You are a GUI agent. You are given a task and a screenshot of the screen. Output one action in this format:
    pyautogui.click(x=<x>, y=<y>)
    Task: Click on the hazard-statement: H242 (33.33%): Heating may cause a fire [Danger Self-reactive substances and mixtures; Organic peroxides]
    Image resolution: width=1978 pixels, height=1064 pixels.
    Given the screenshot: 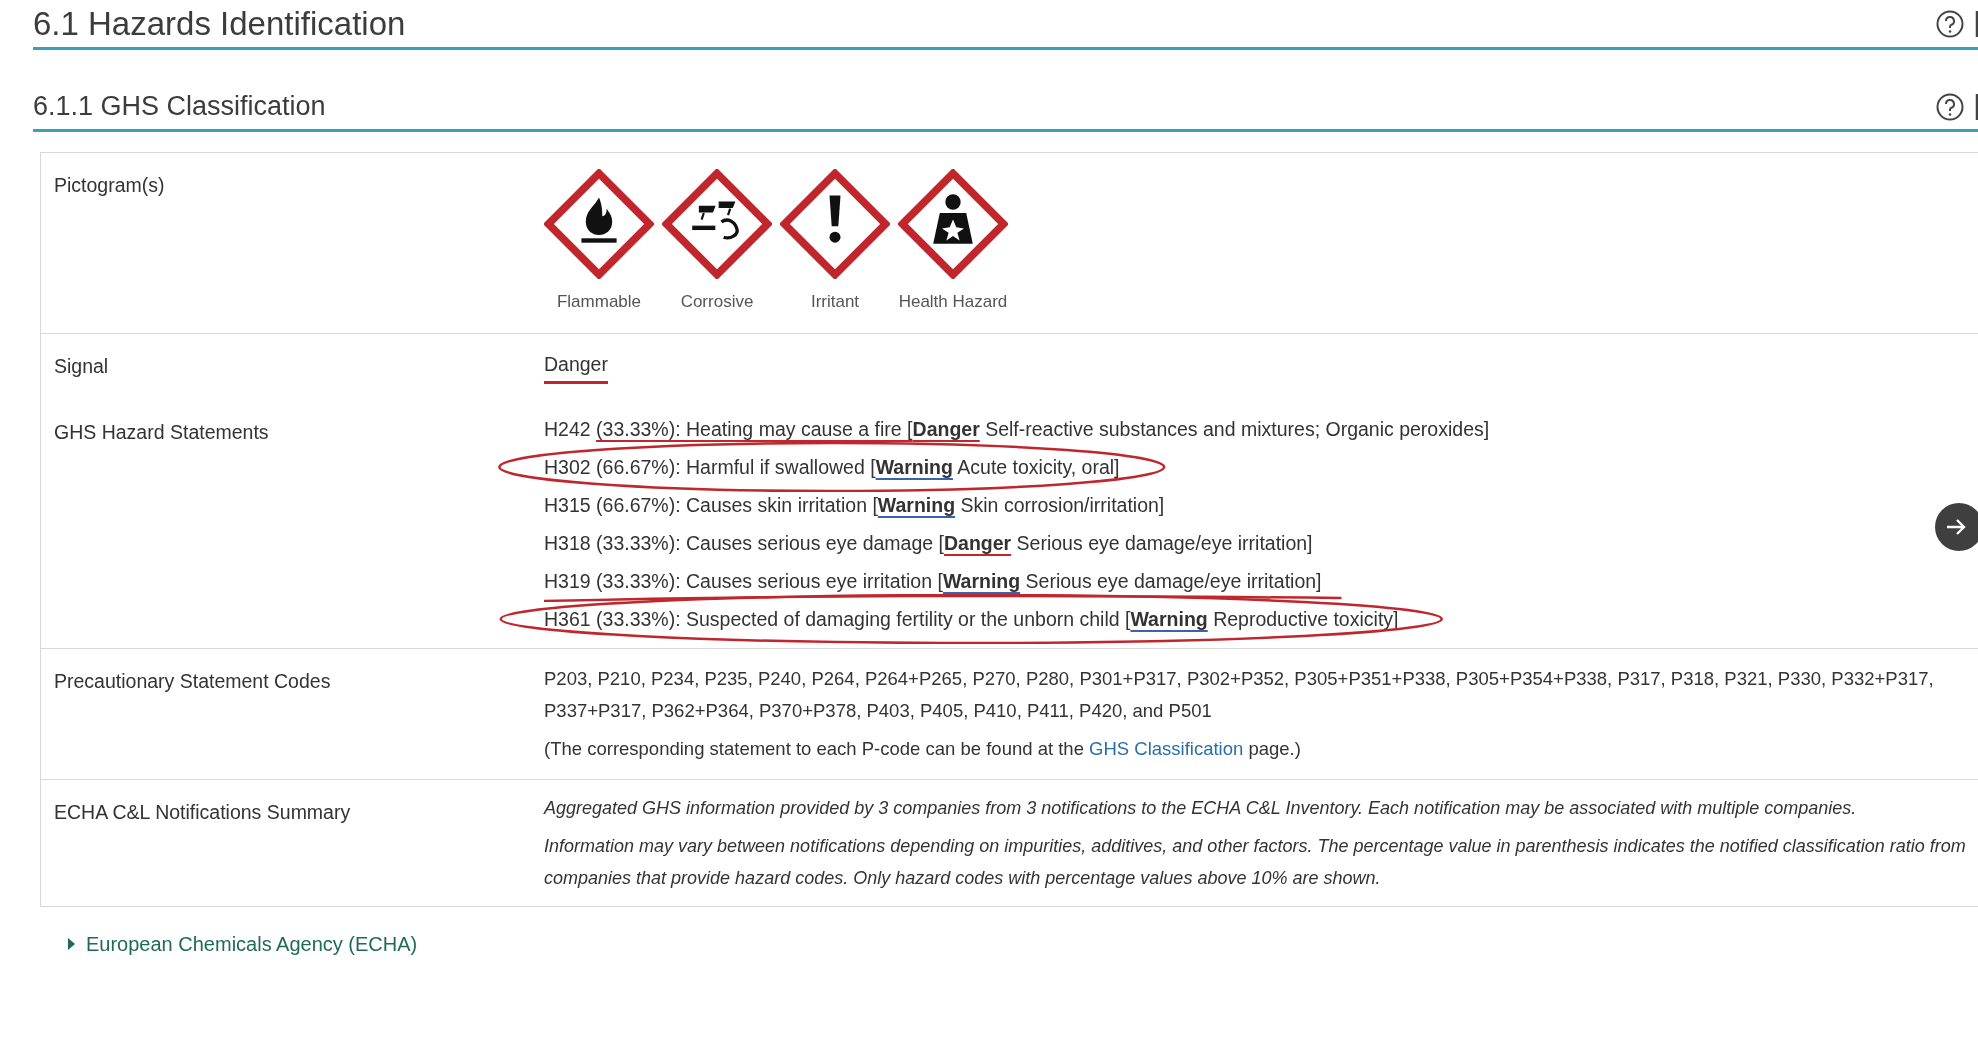 What is the action you would take?
    pyautogui.click(x=1017, y=428)
    